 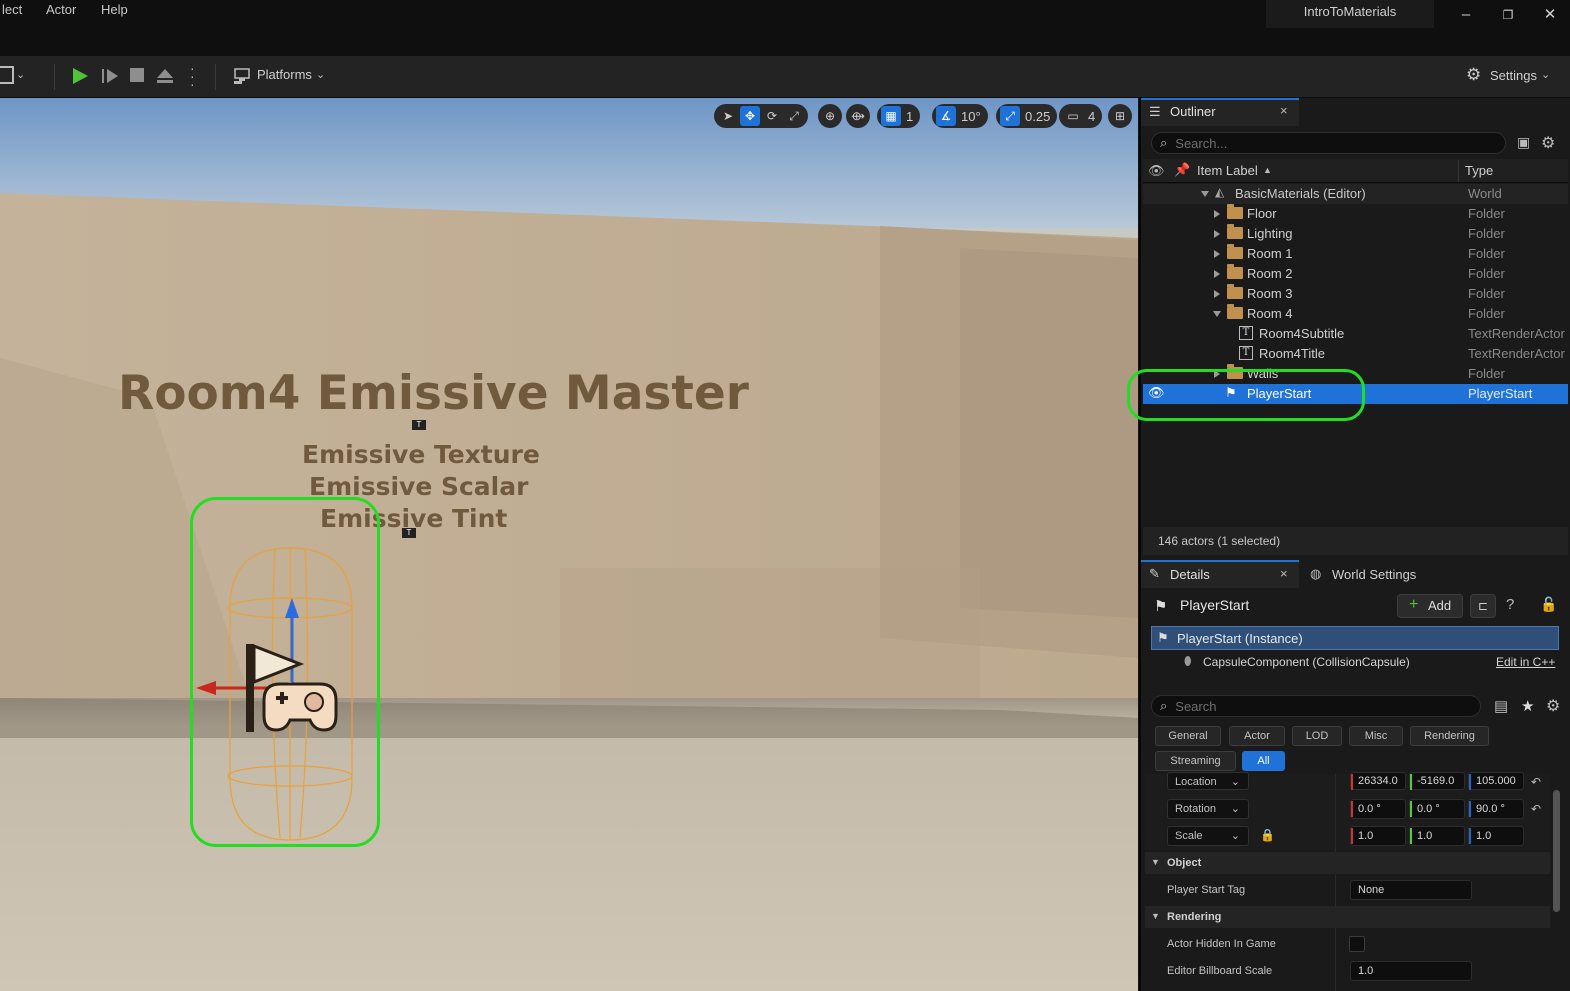 What do you see at coordinates (1548, 604) in the screenshot?
I see `lock-icon: 🔓` at bounding box center [1548, 604].